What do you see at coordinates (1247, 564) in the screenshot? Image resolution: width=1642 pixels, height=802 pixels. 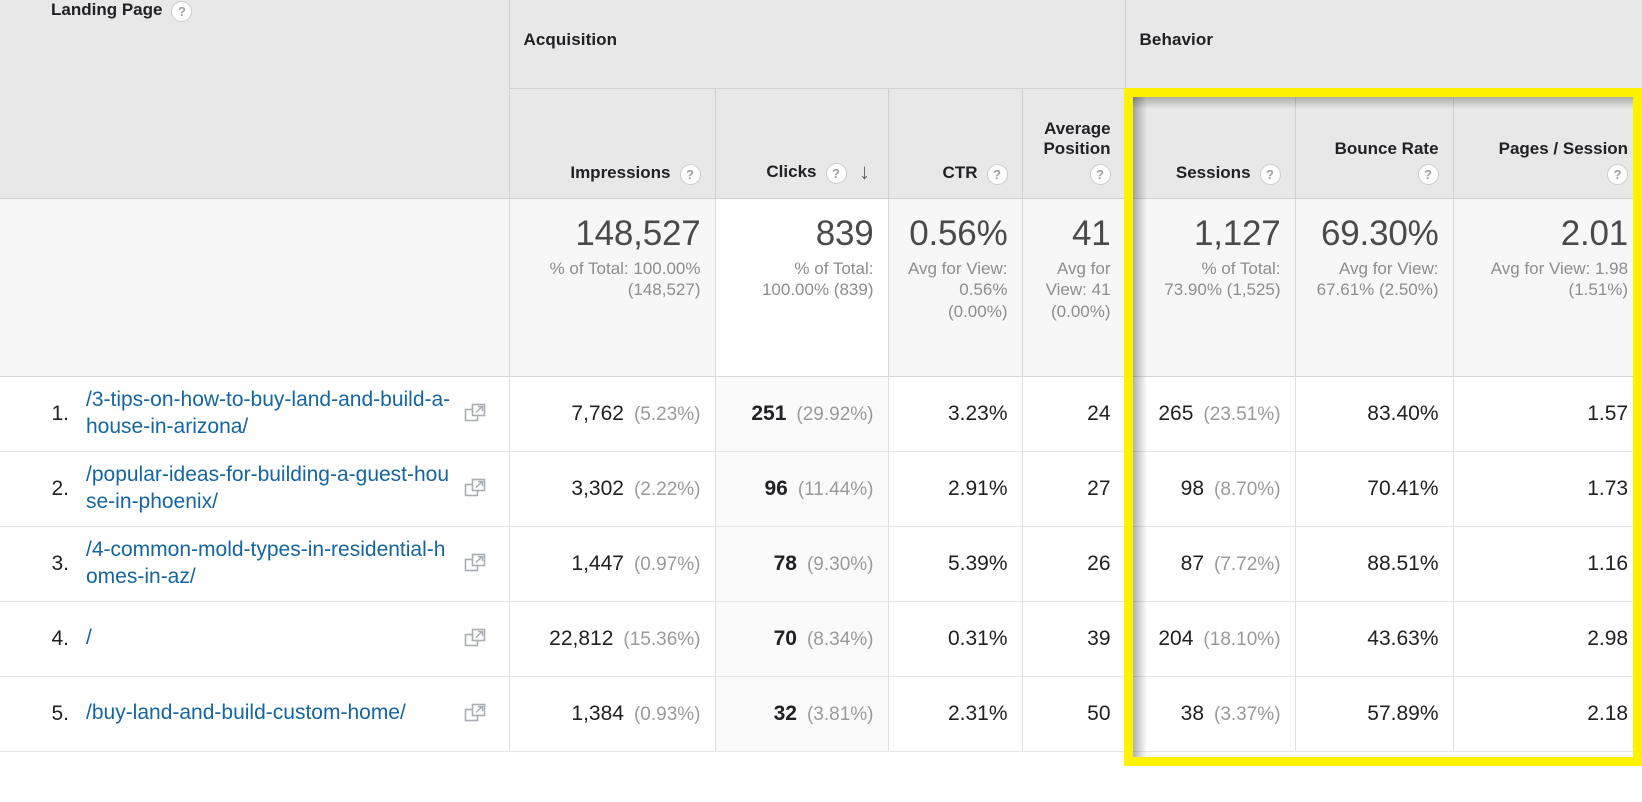 I see `sessions-percent: (7.72%)` at bounding box center [1247, 564].